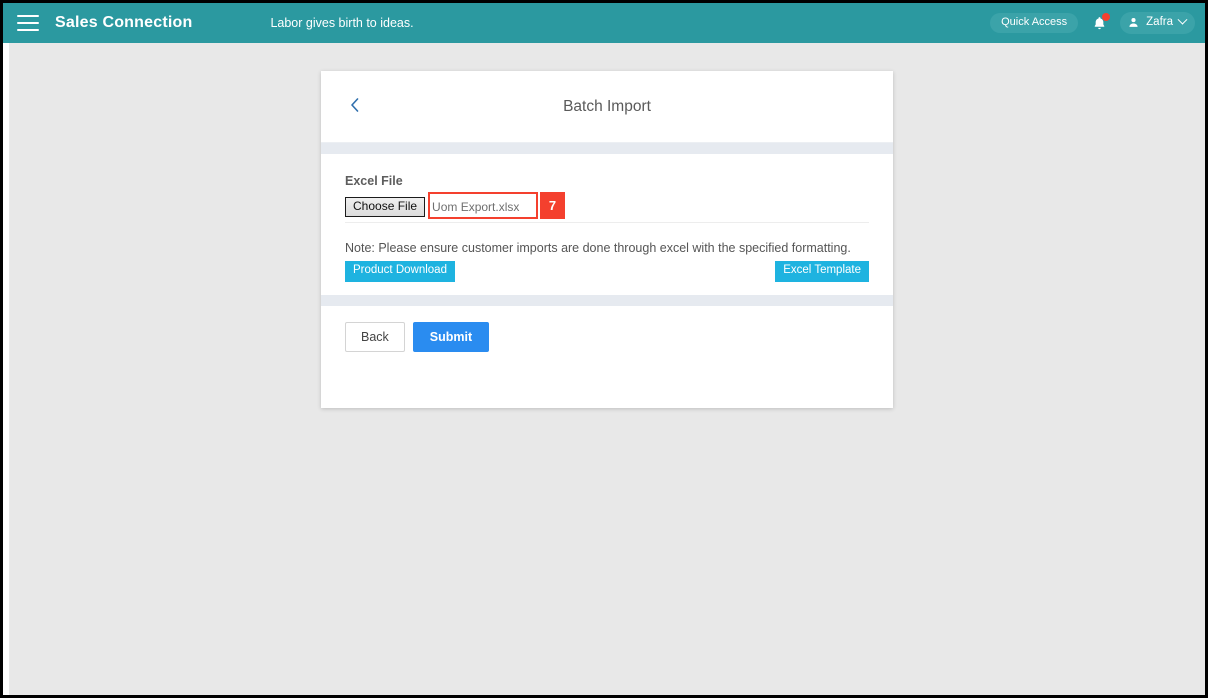 Image resolution: width=1208 pixels, height=698 pixels. What do you see at coordinates (476, 207) in the screenshot?
I see `selected-file-name: Uom Export.xlsx` at bounding box center [476, 207].